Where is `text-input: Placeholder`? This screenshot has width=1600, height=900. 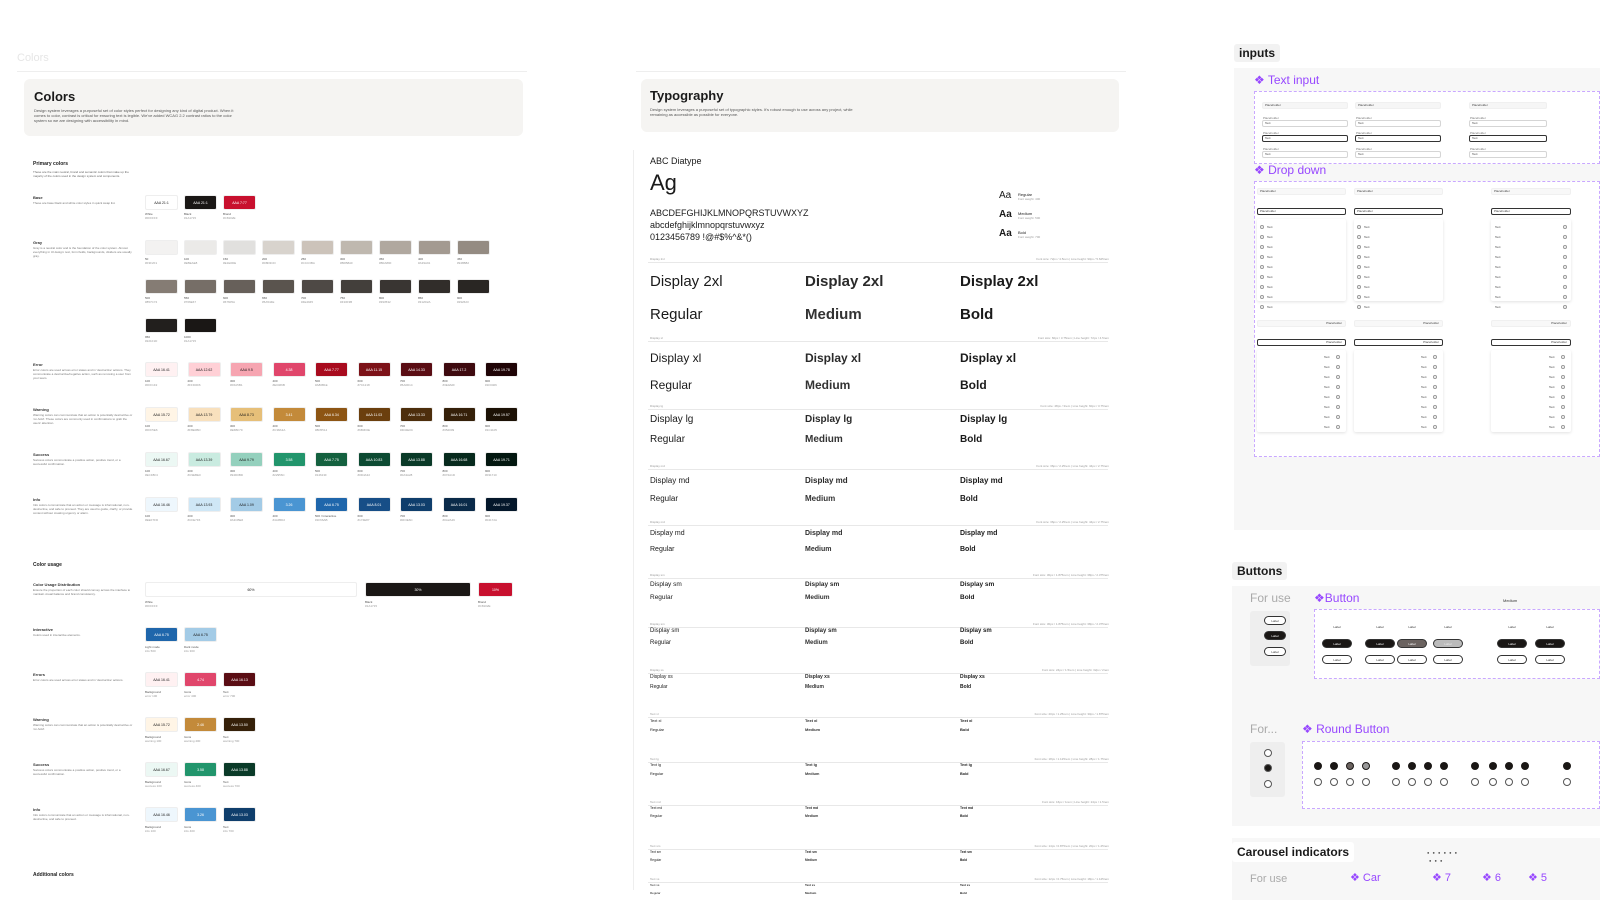
text-input: Placeholder is located at coordinates (1305, 105).